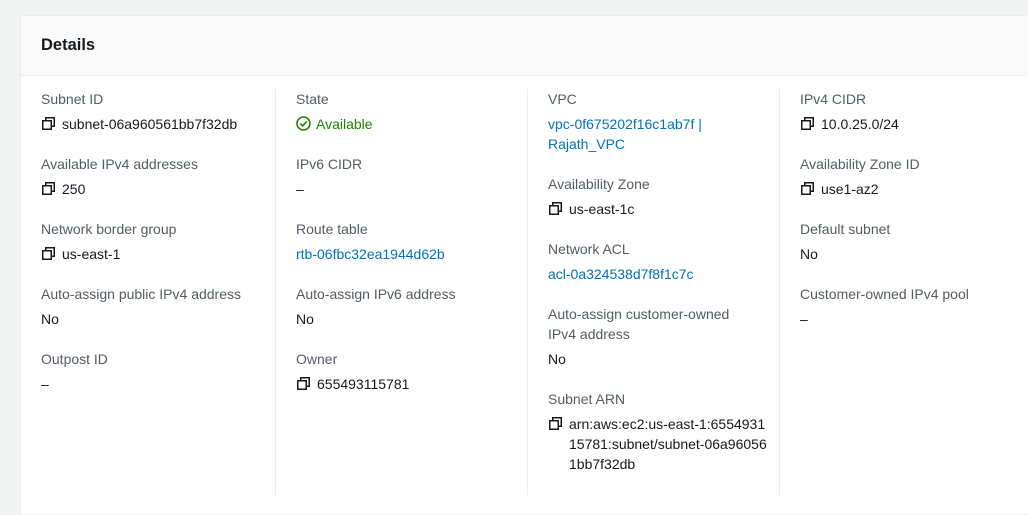 This screenshot has height=515, width=1028. I want to click on state-value: Available, so click(344, 124).